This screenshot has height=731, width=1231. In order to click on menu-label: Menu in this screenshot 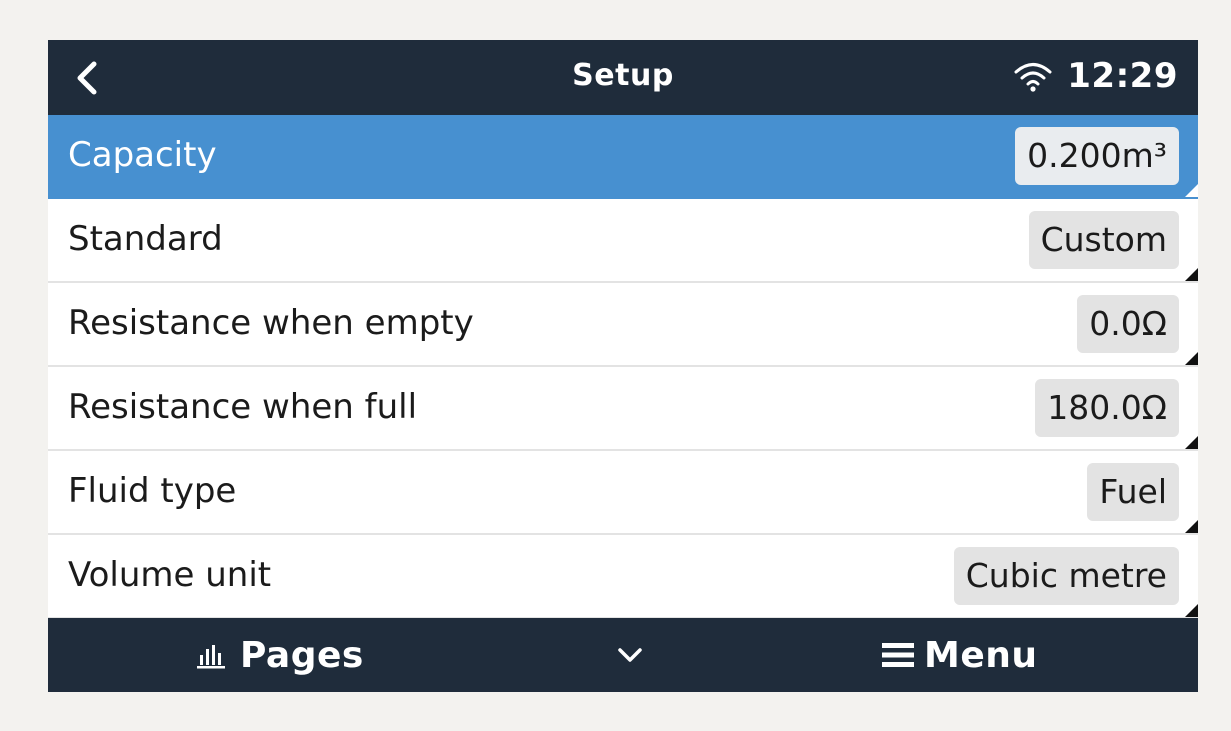, I will do `click(981, 655)`.